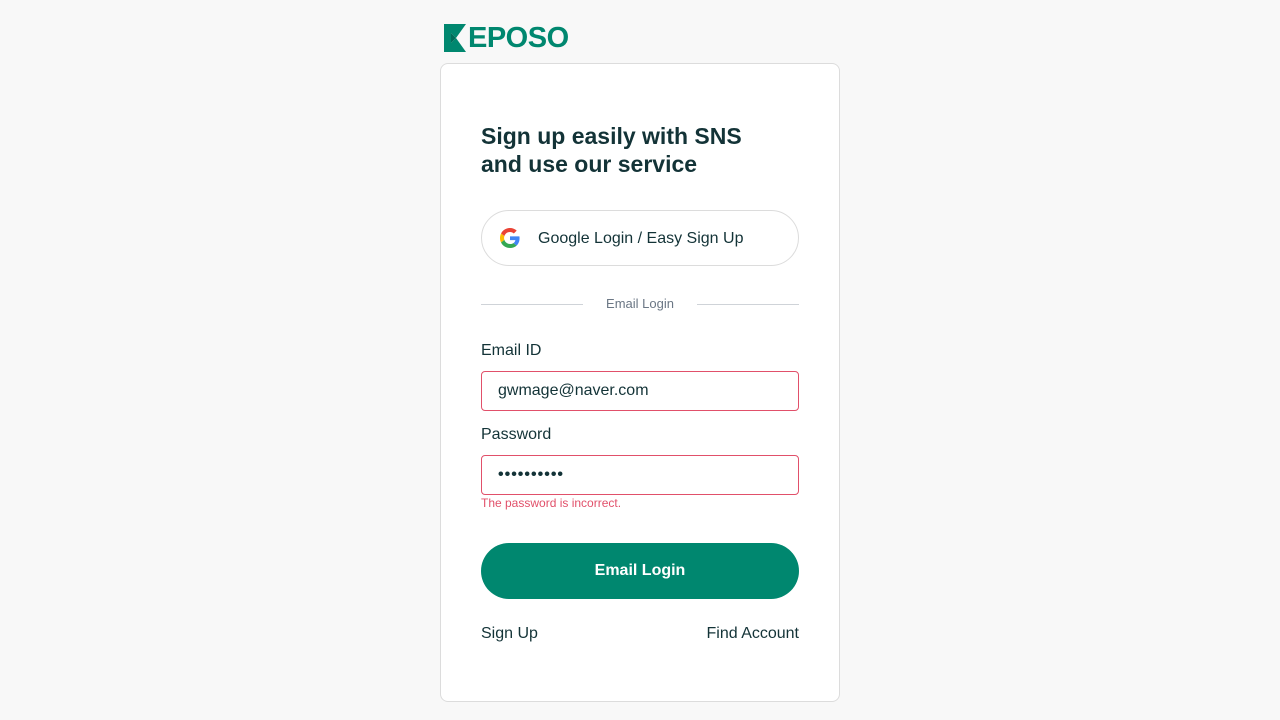 The image size is (1280, 720). What do you see at coordinates (551, 503) in the screenshot?
I see `password-error-message: The password is incorrect.` at bounding box center [551, 503].